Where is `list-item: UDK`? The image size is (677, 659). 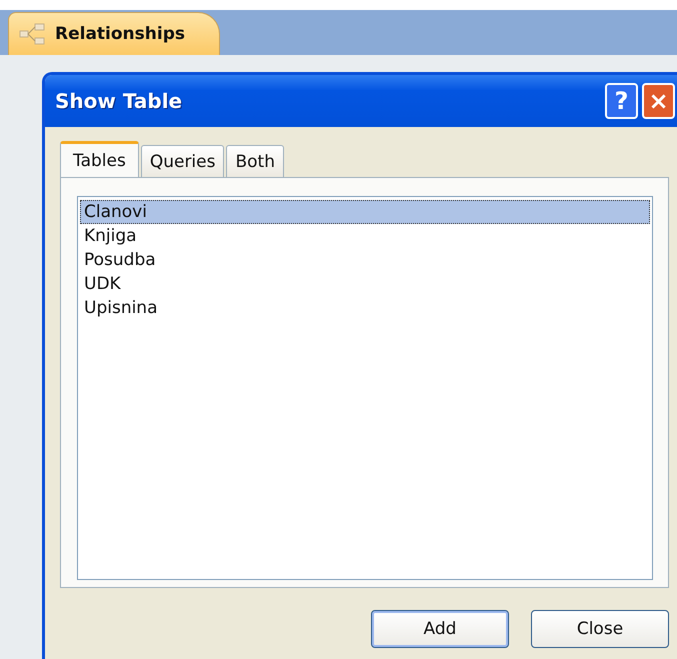 list-item: UDK is located at coordinates (365, 284).